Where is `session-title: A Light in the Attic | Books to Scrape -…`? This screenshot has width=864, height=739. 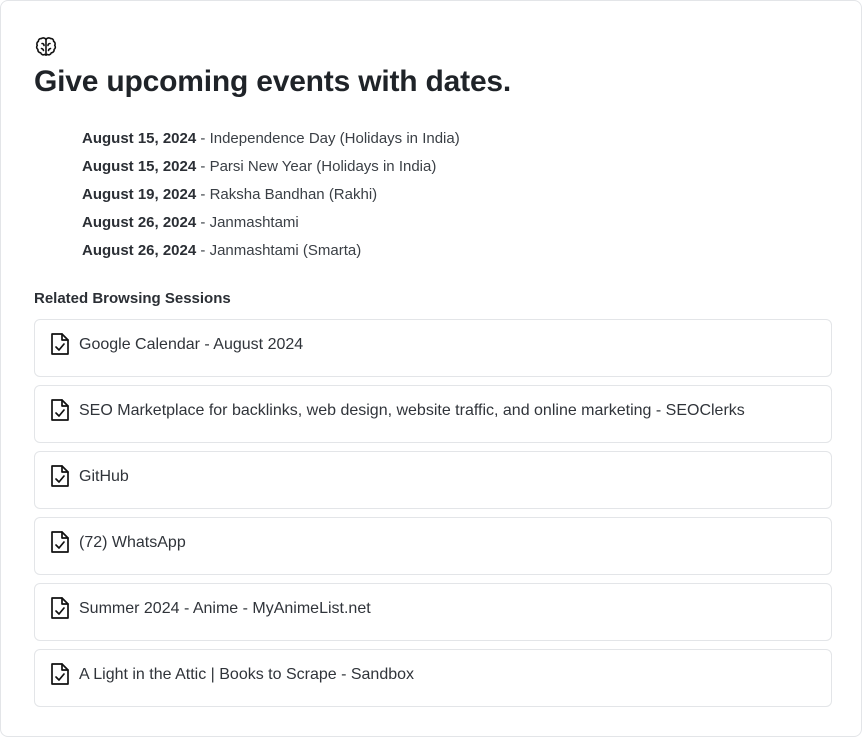
session-title: A Light in the Attic | Books to Scrape -… is located at coordinates (247, 674).